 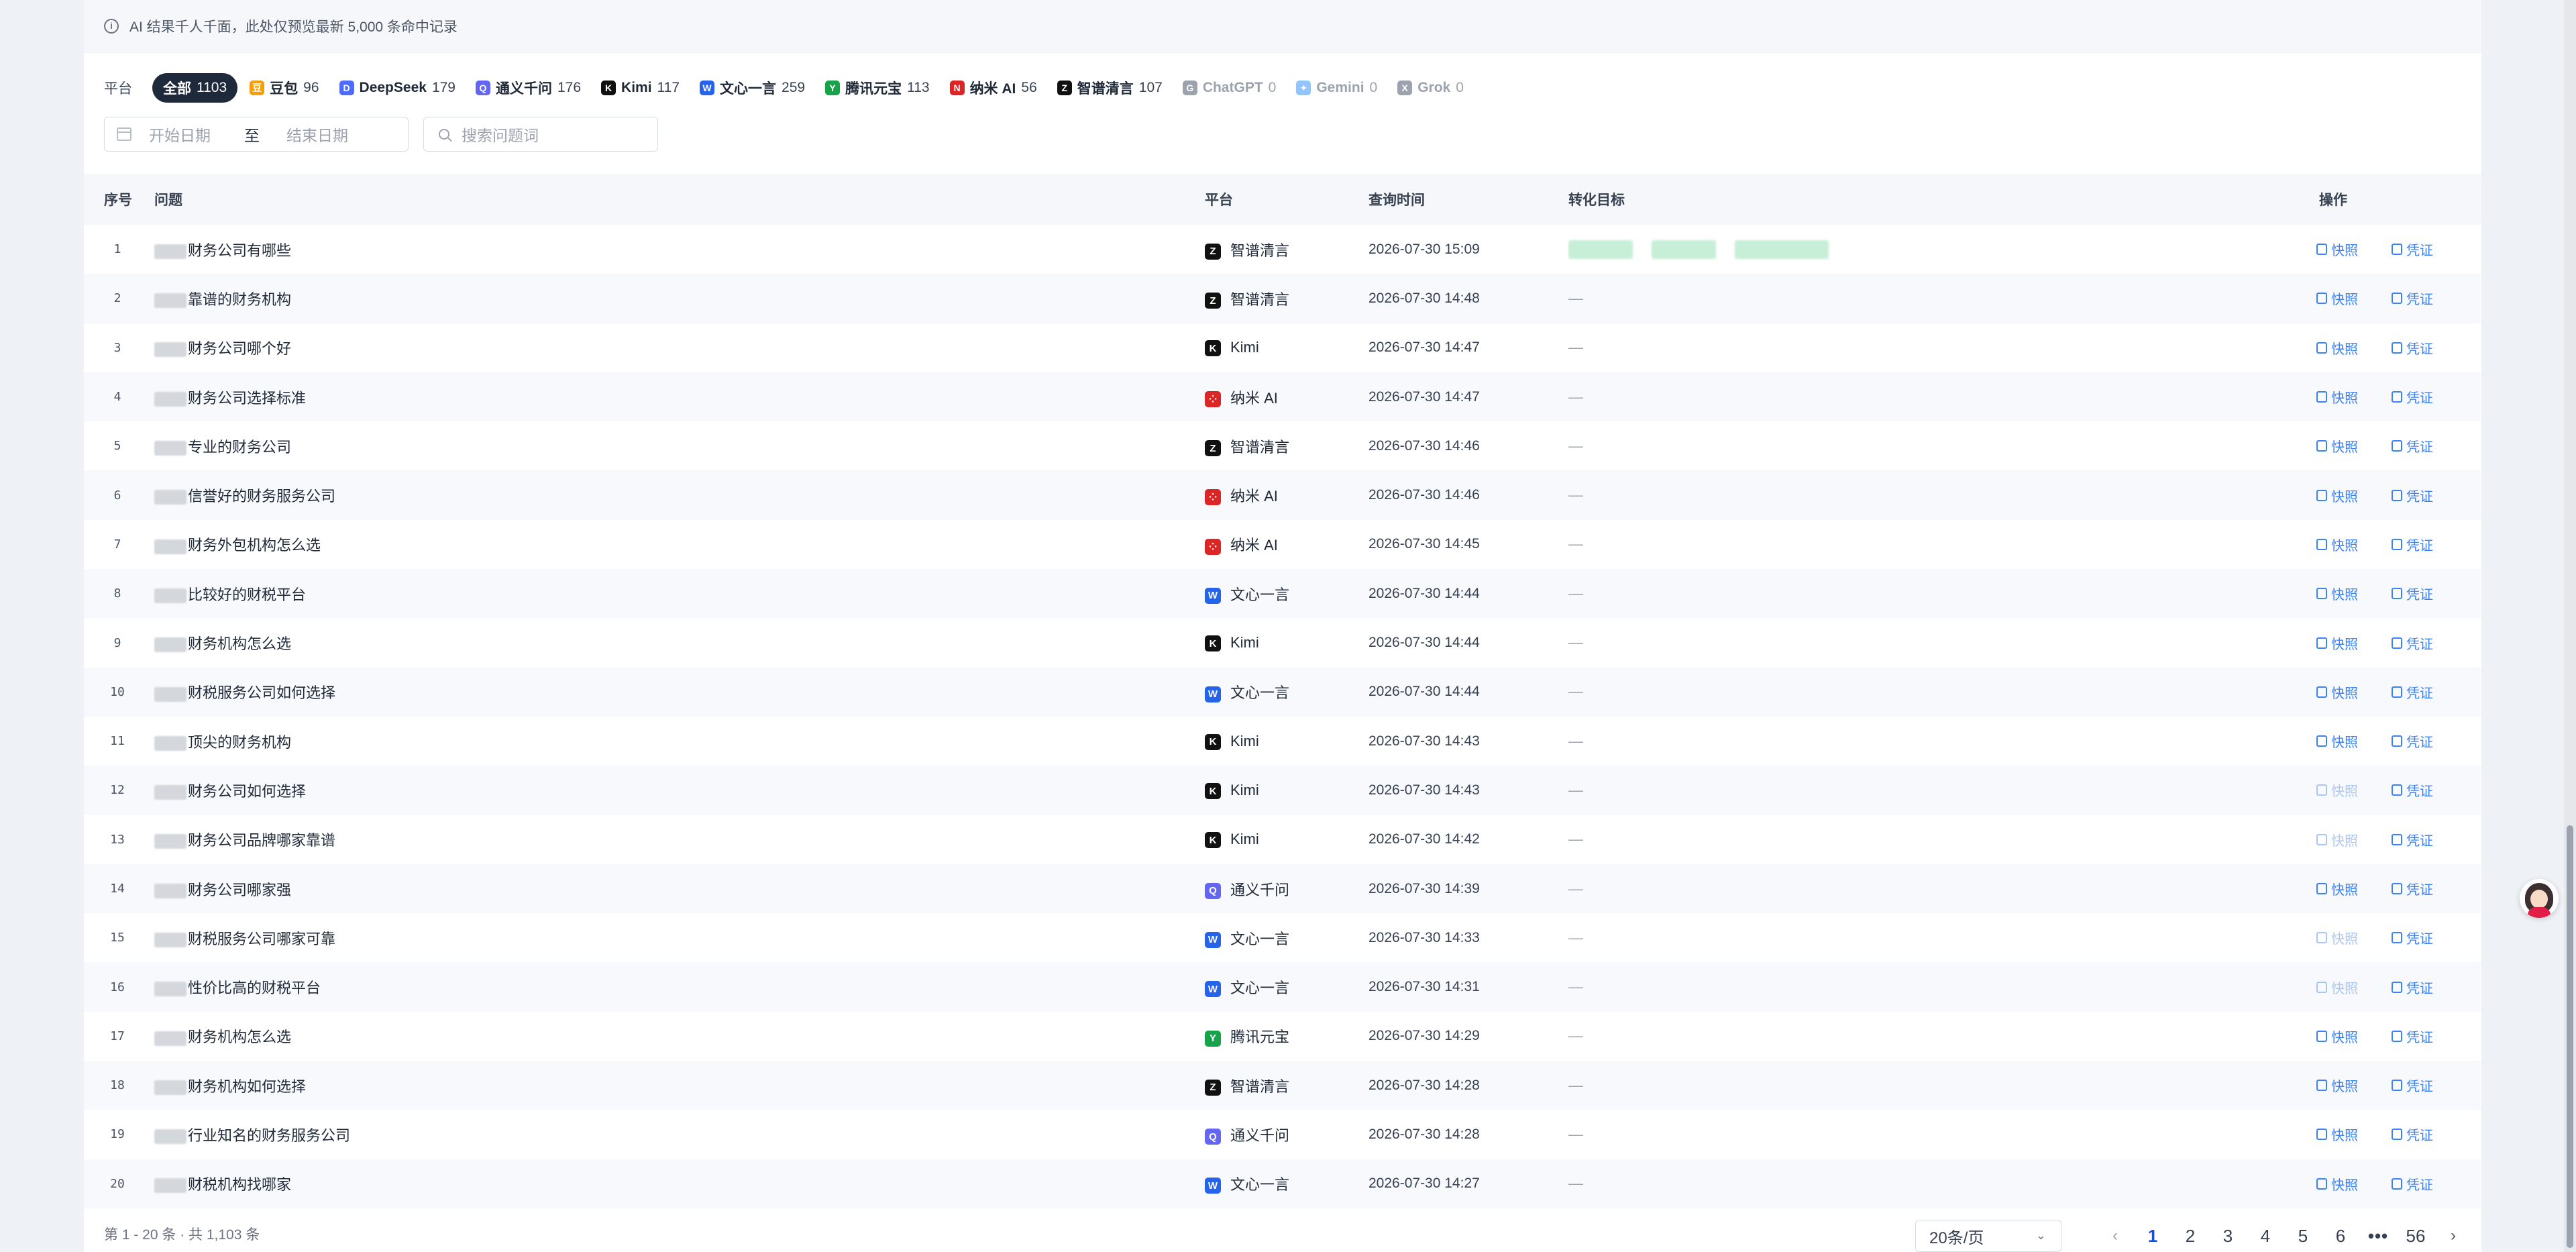 I want to click on page-button: 56, so click(x=2415, y=1236).